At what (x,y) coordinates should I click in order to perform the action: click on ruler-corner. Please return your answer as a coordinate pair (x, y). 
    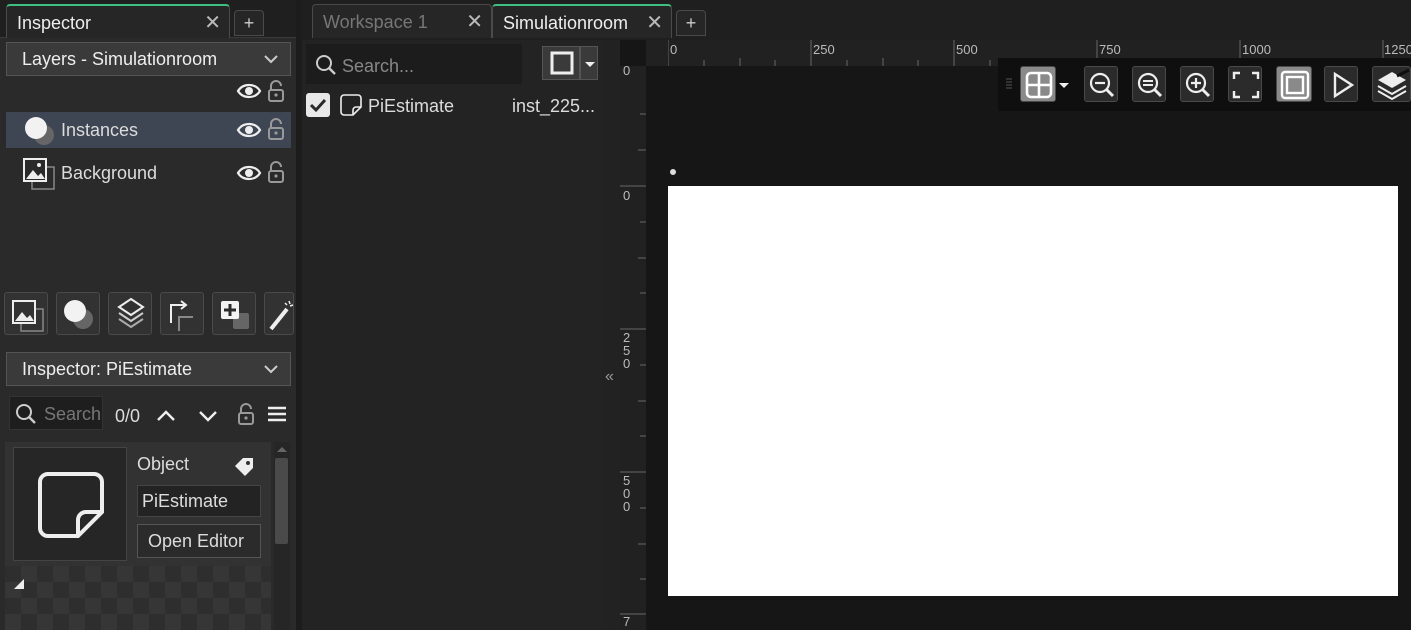
    Looking at the image, I should click on (657, 53).